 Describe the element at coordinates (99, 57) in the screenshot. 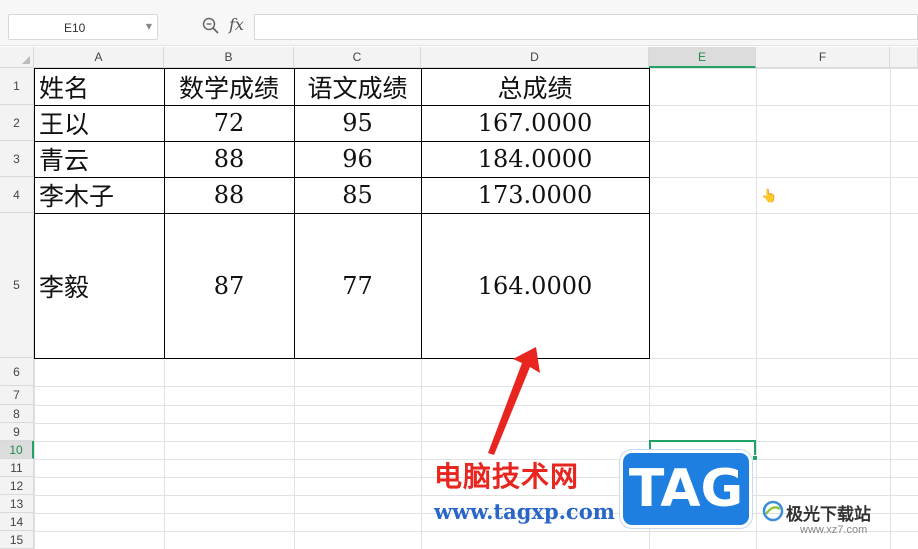

I see `column-header-a: A` at that location.